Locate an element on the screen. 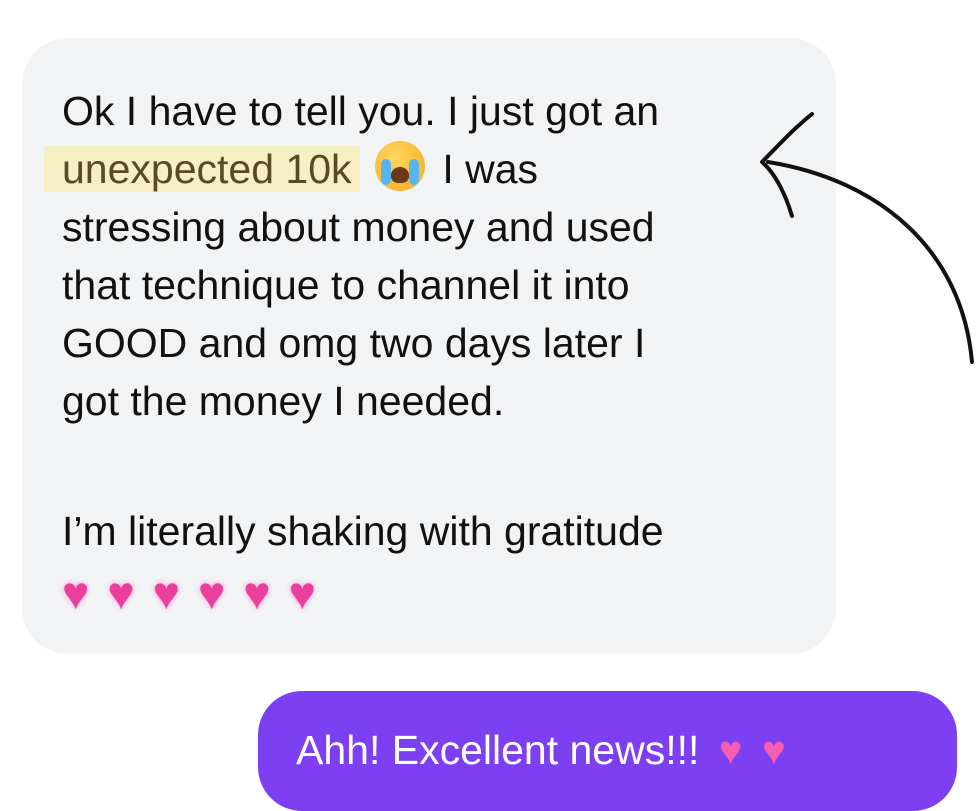 The width and height of the screenshot is (980, 811). message-line-3: stressing about money and used is located at coordinates (358, 227).